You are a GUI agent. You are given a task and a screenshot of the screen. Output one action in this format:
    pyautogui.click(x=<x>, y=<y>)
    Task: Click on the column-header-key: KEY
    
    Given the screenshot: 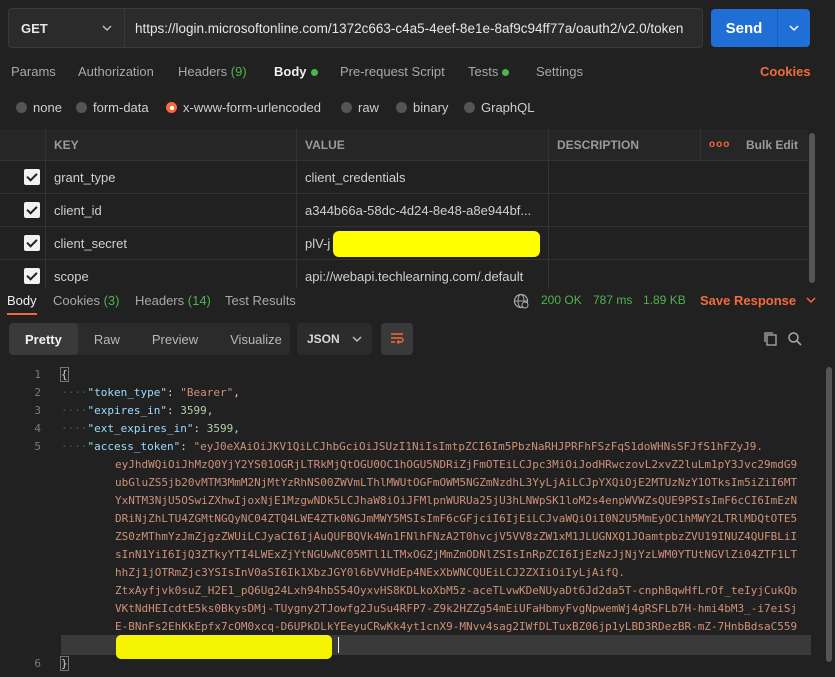 What is the action you would take?
    pyautogui.click(x=170, y=144)
    